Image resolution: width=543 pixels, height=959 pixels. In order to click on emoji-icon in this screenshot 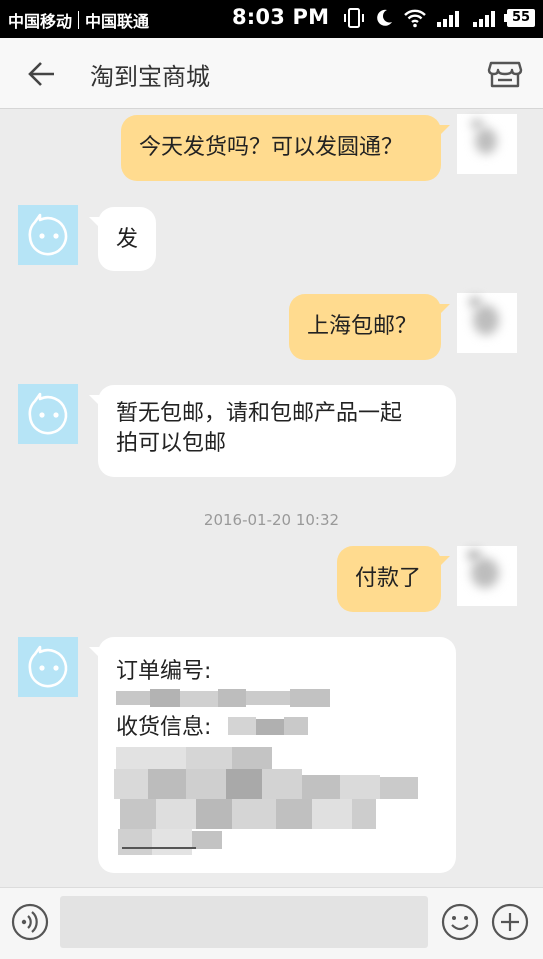, I will do `click(460, 922)`.